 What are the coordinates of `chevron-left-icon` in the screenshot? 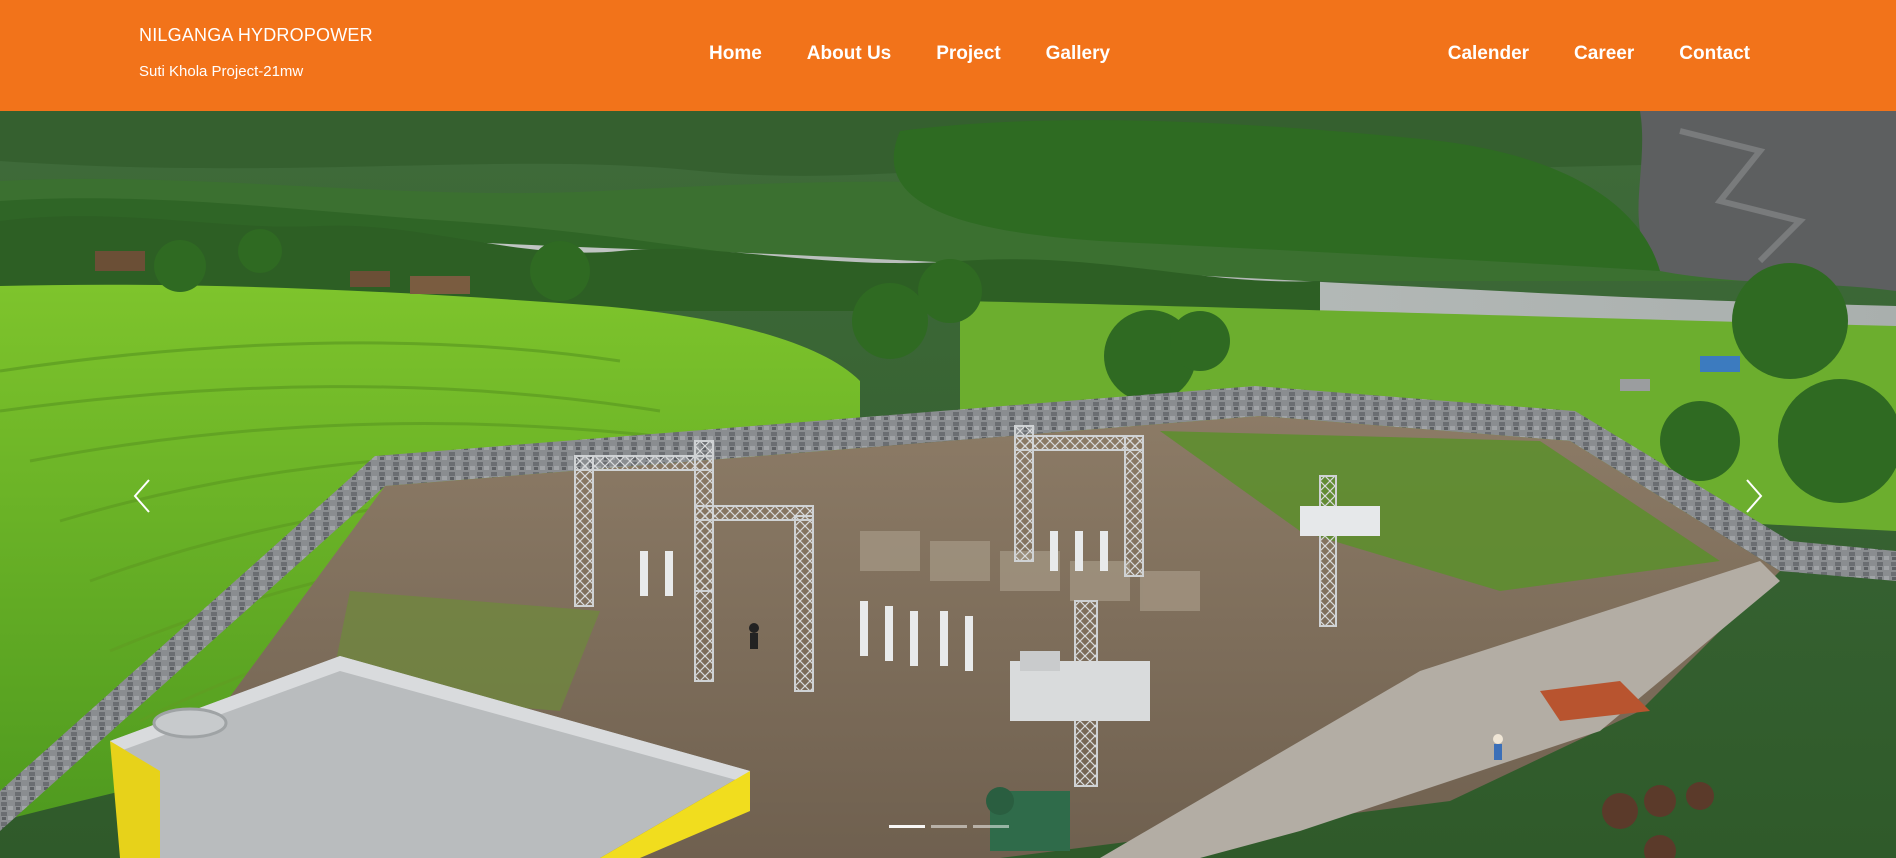 It's located at (141, 496).